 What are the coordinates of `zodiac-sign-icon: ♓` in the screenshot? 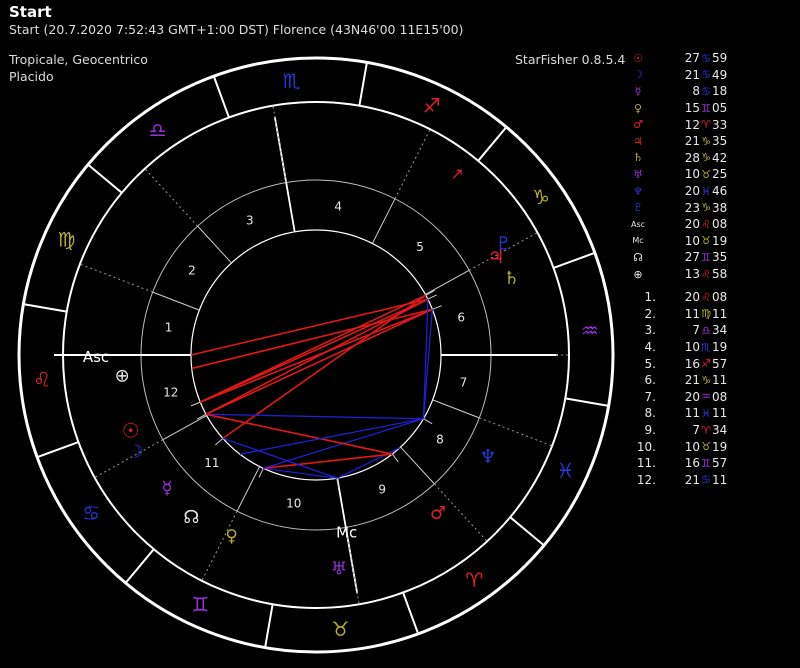 It's located at (706, 191).